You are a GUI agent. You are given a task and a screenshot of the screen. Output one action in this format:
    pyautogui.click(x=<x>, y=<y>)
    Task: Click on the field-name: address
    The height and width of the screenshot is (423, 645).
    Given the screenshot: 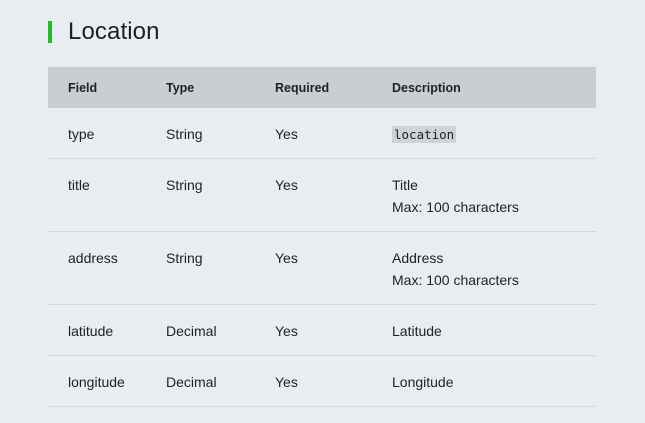 What is the action you would take?
    pyautogui.click(x=93, y=258)
    